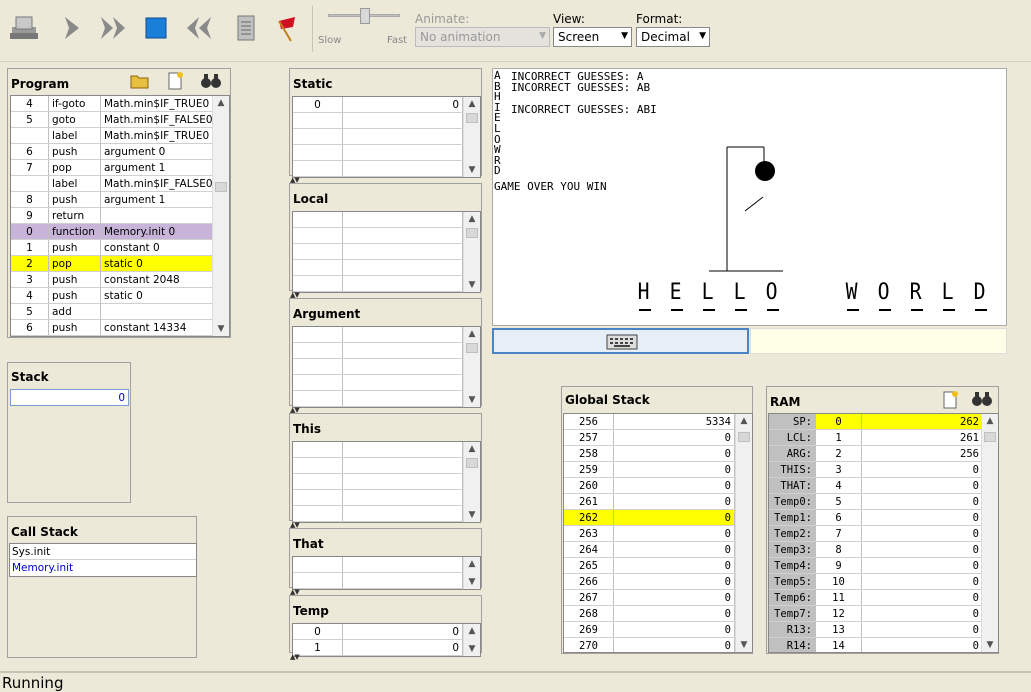 The width and height of the screenshot is (1031, 692). What do you see at coordinates (658, 614) in the screenshot?
I see `global-stack-row: 268 0` at bounding box center [658, 614].